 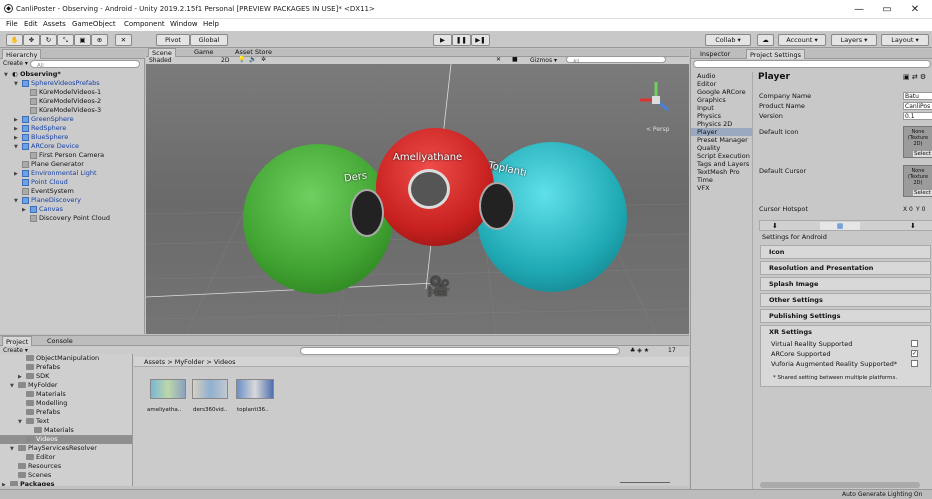 I want to click on menu-edit: Edit, so click(x=31, y=24).